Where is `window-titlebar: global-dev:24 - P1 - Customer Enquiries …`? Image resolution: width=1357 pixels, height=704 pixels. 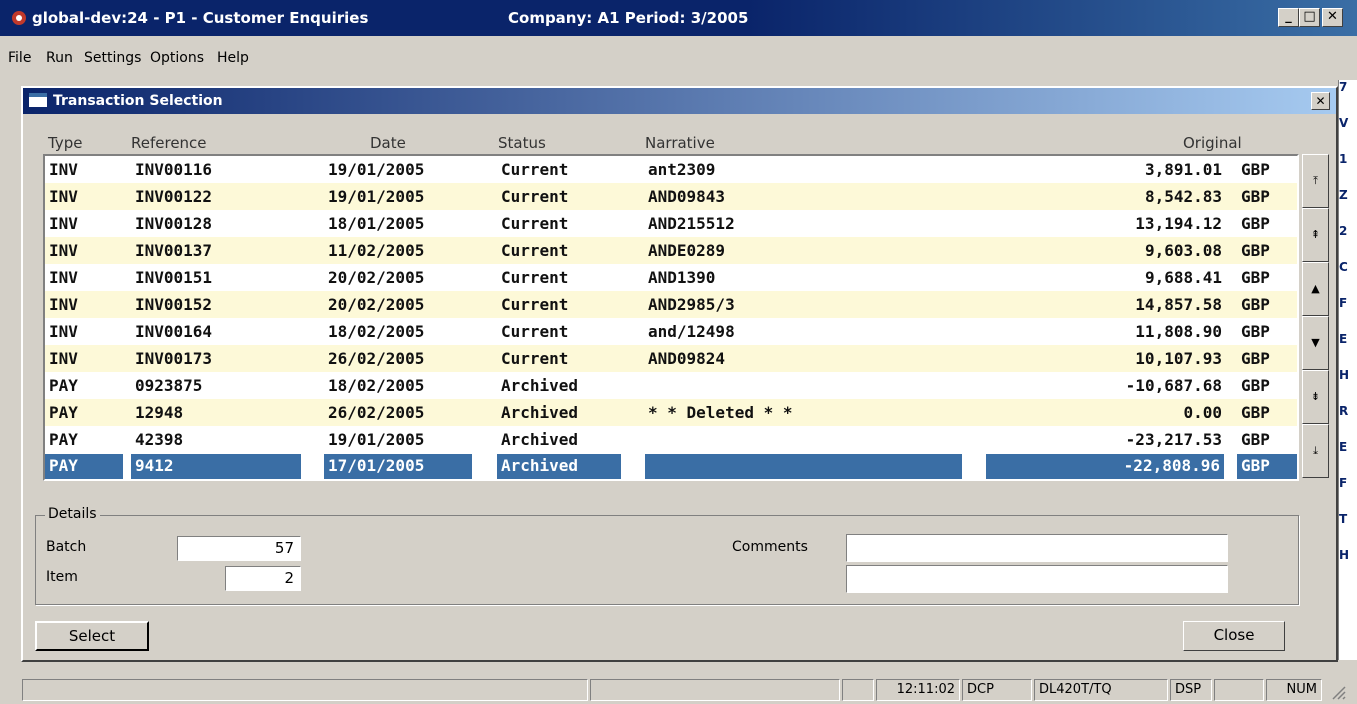
window-titlebar: global-dev:24 - P1 - Customer Enquiries … is located at coordinates (678, 18).